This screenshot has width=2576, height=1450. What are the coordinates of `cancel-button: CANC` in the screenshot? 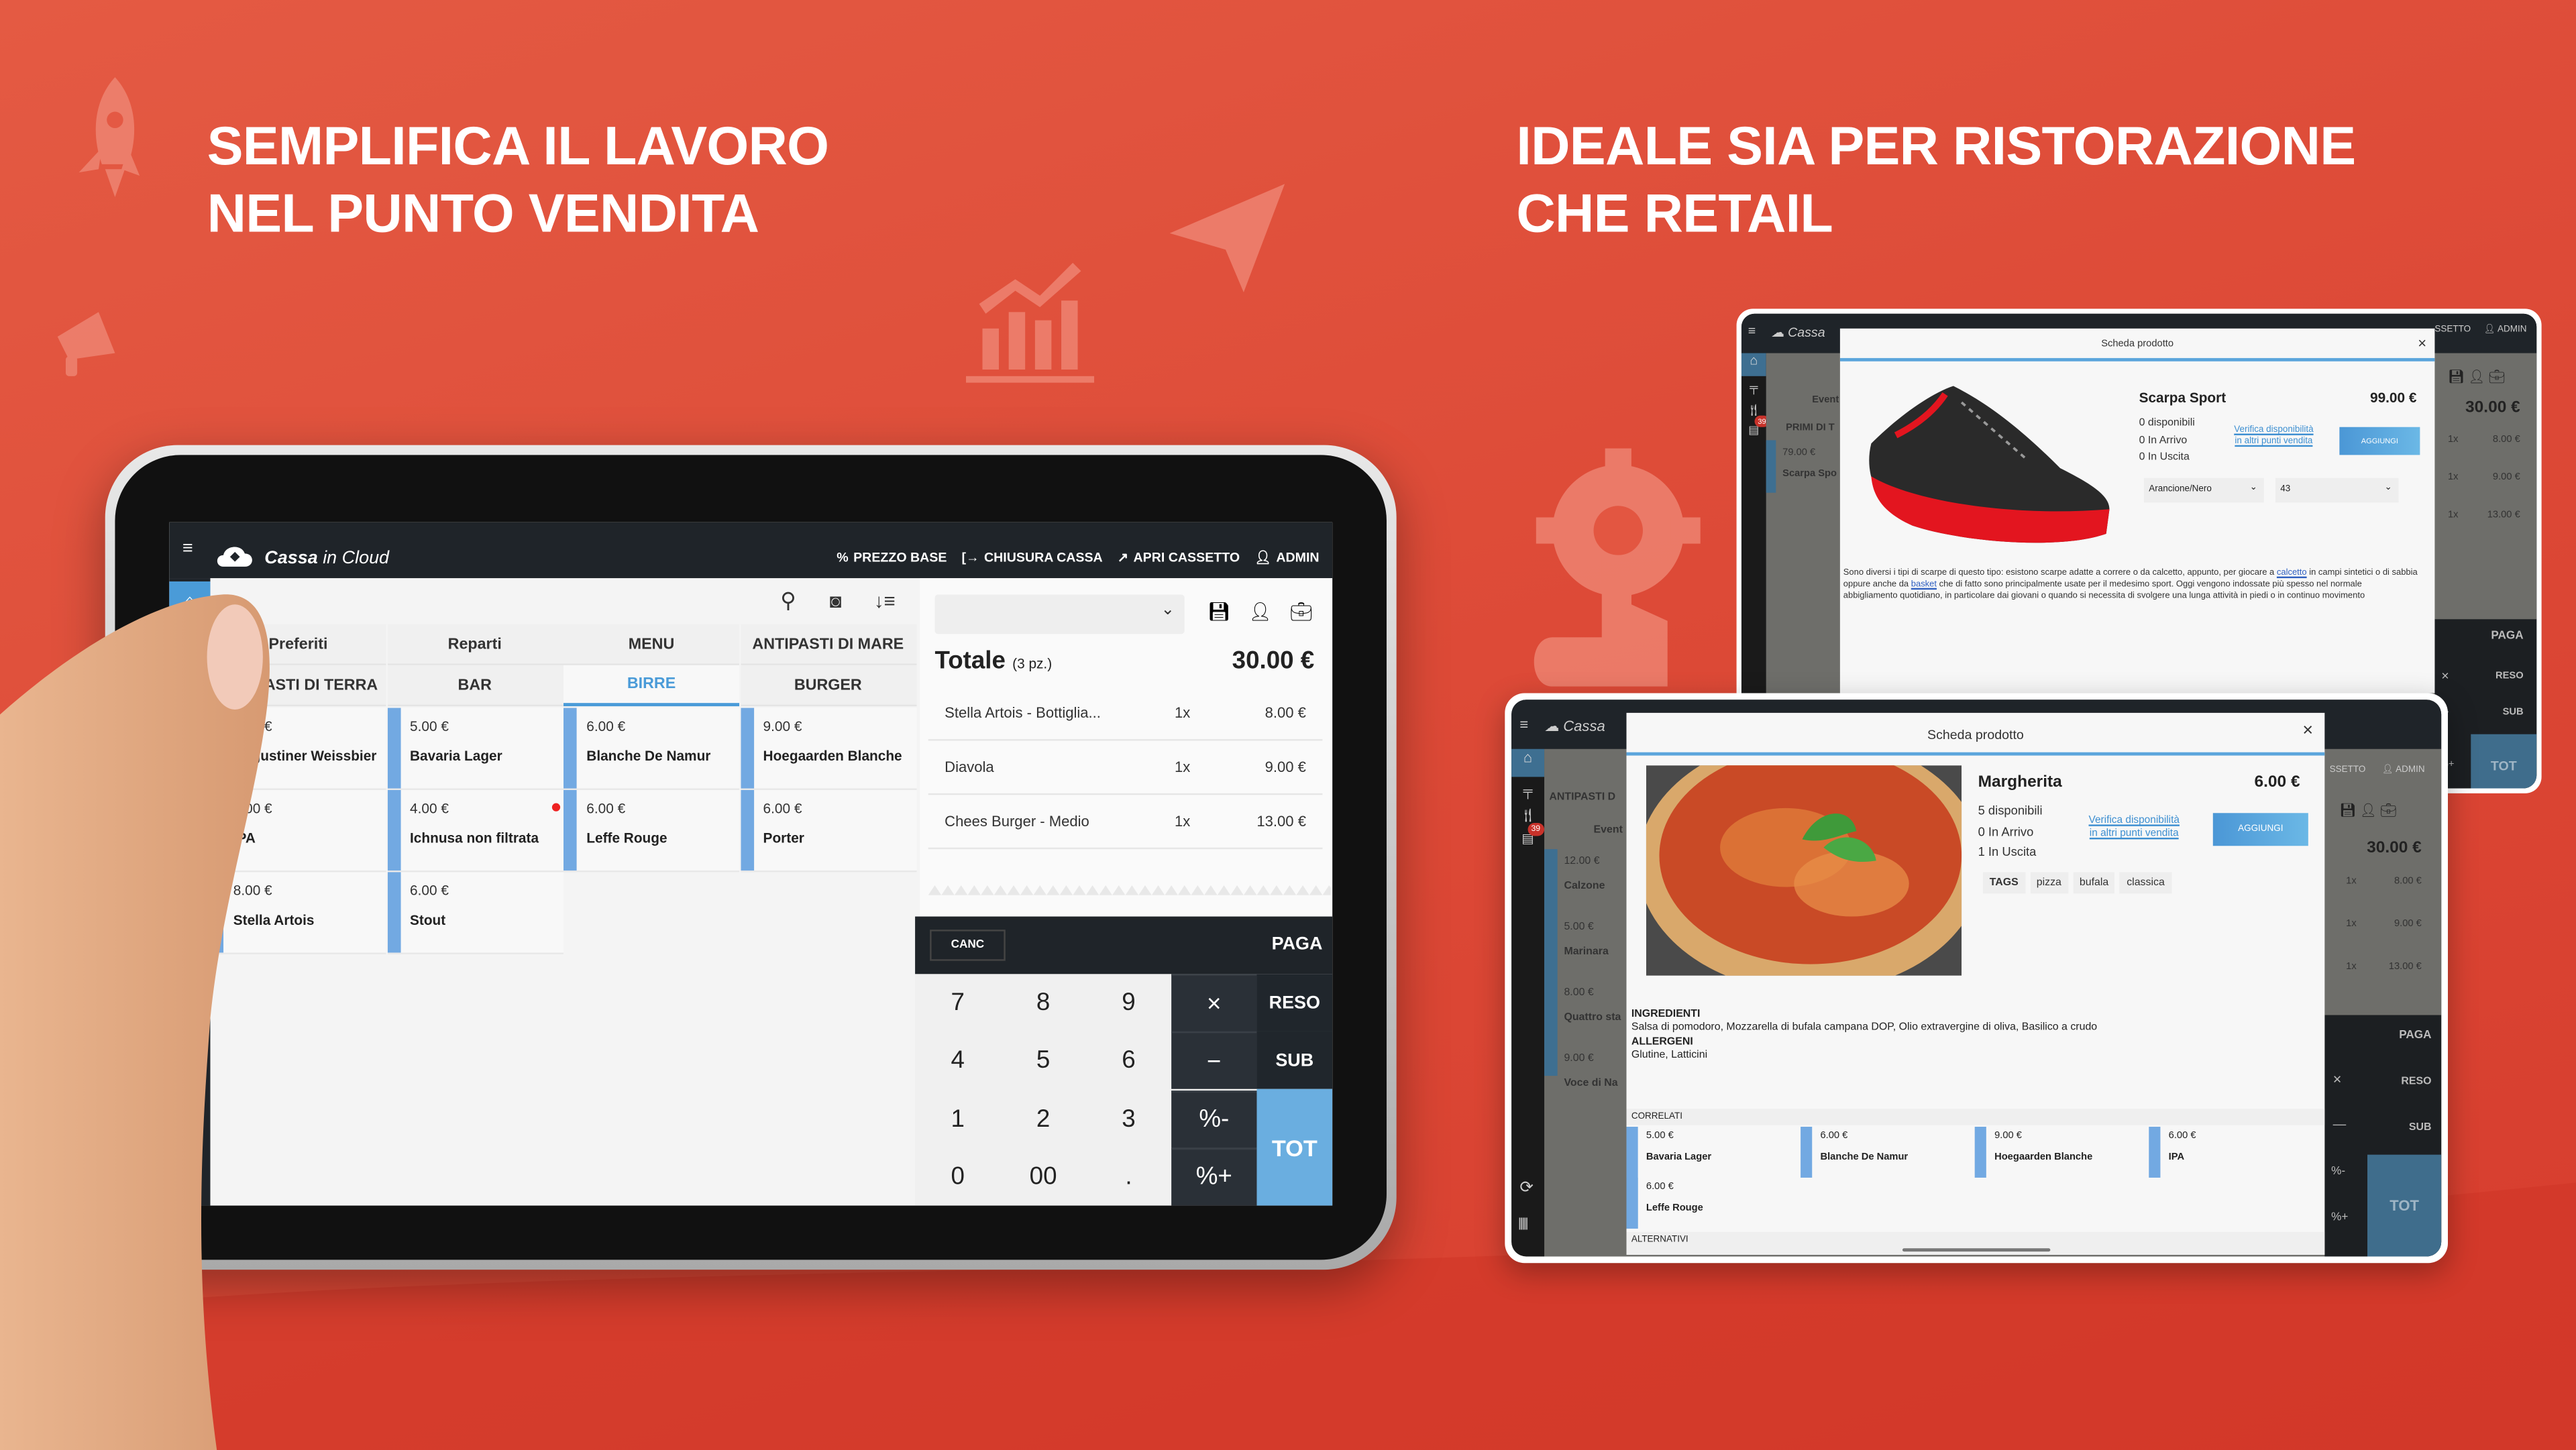 It's located at (968, 945).